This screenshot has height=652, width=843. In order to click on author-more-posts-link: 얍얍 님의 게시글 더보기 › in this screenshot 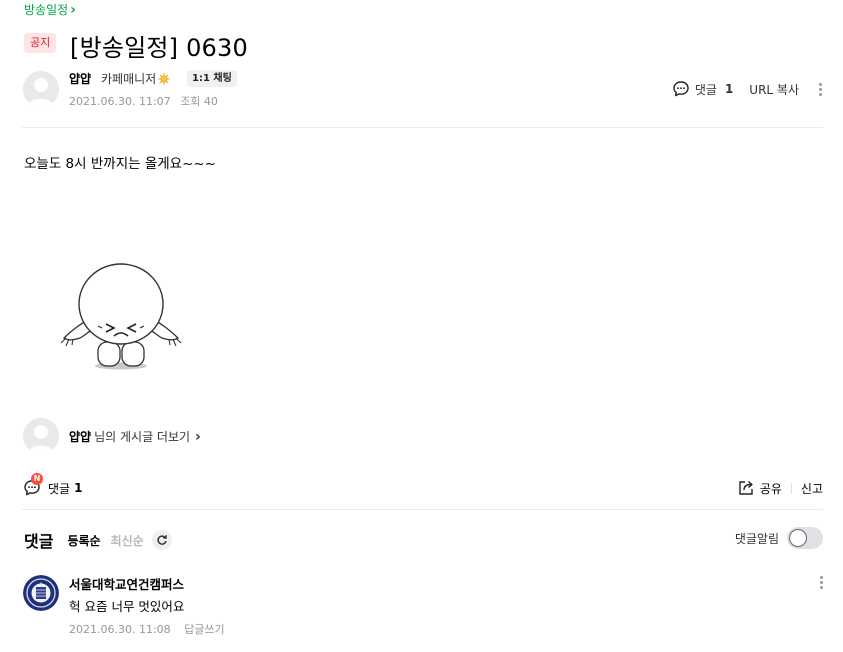, I will do `click(135, 436)`.